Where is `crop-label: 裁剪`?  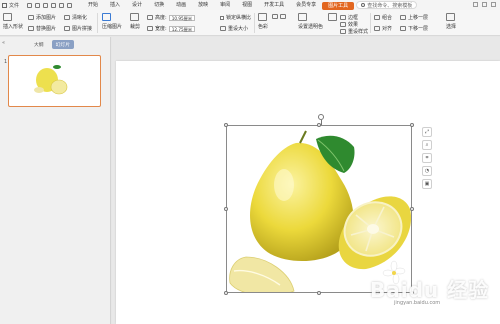
crop-label: 裁剪 is located at coordinates (135, 27).